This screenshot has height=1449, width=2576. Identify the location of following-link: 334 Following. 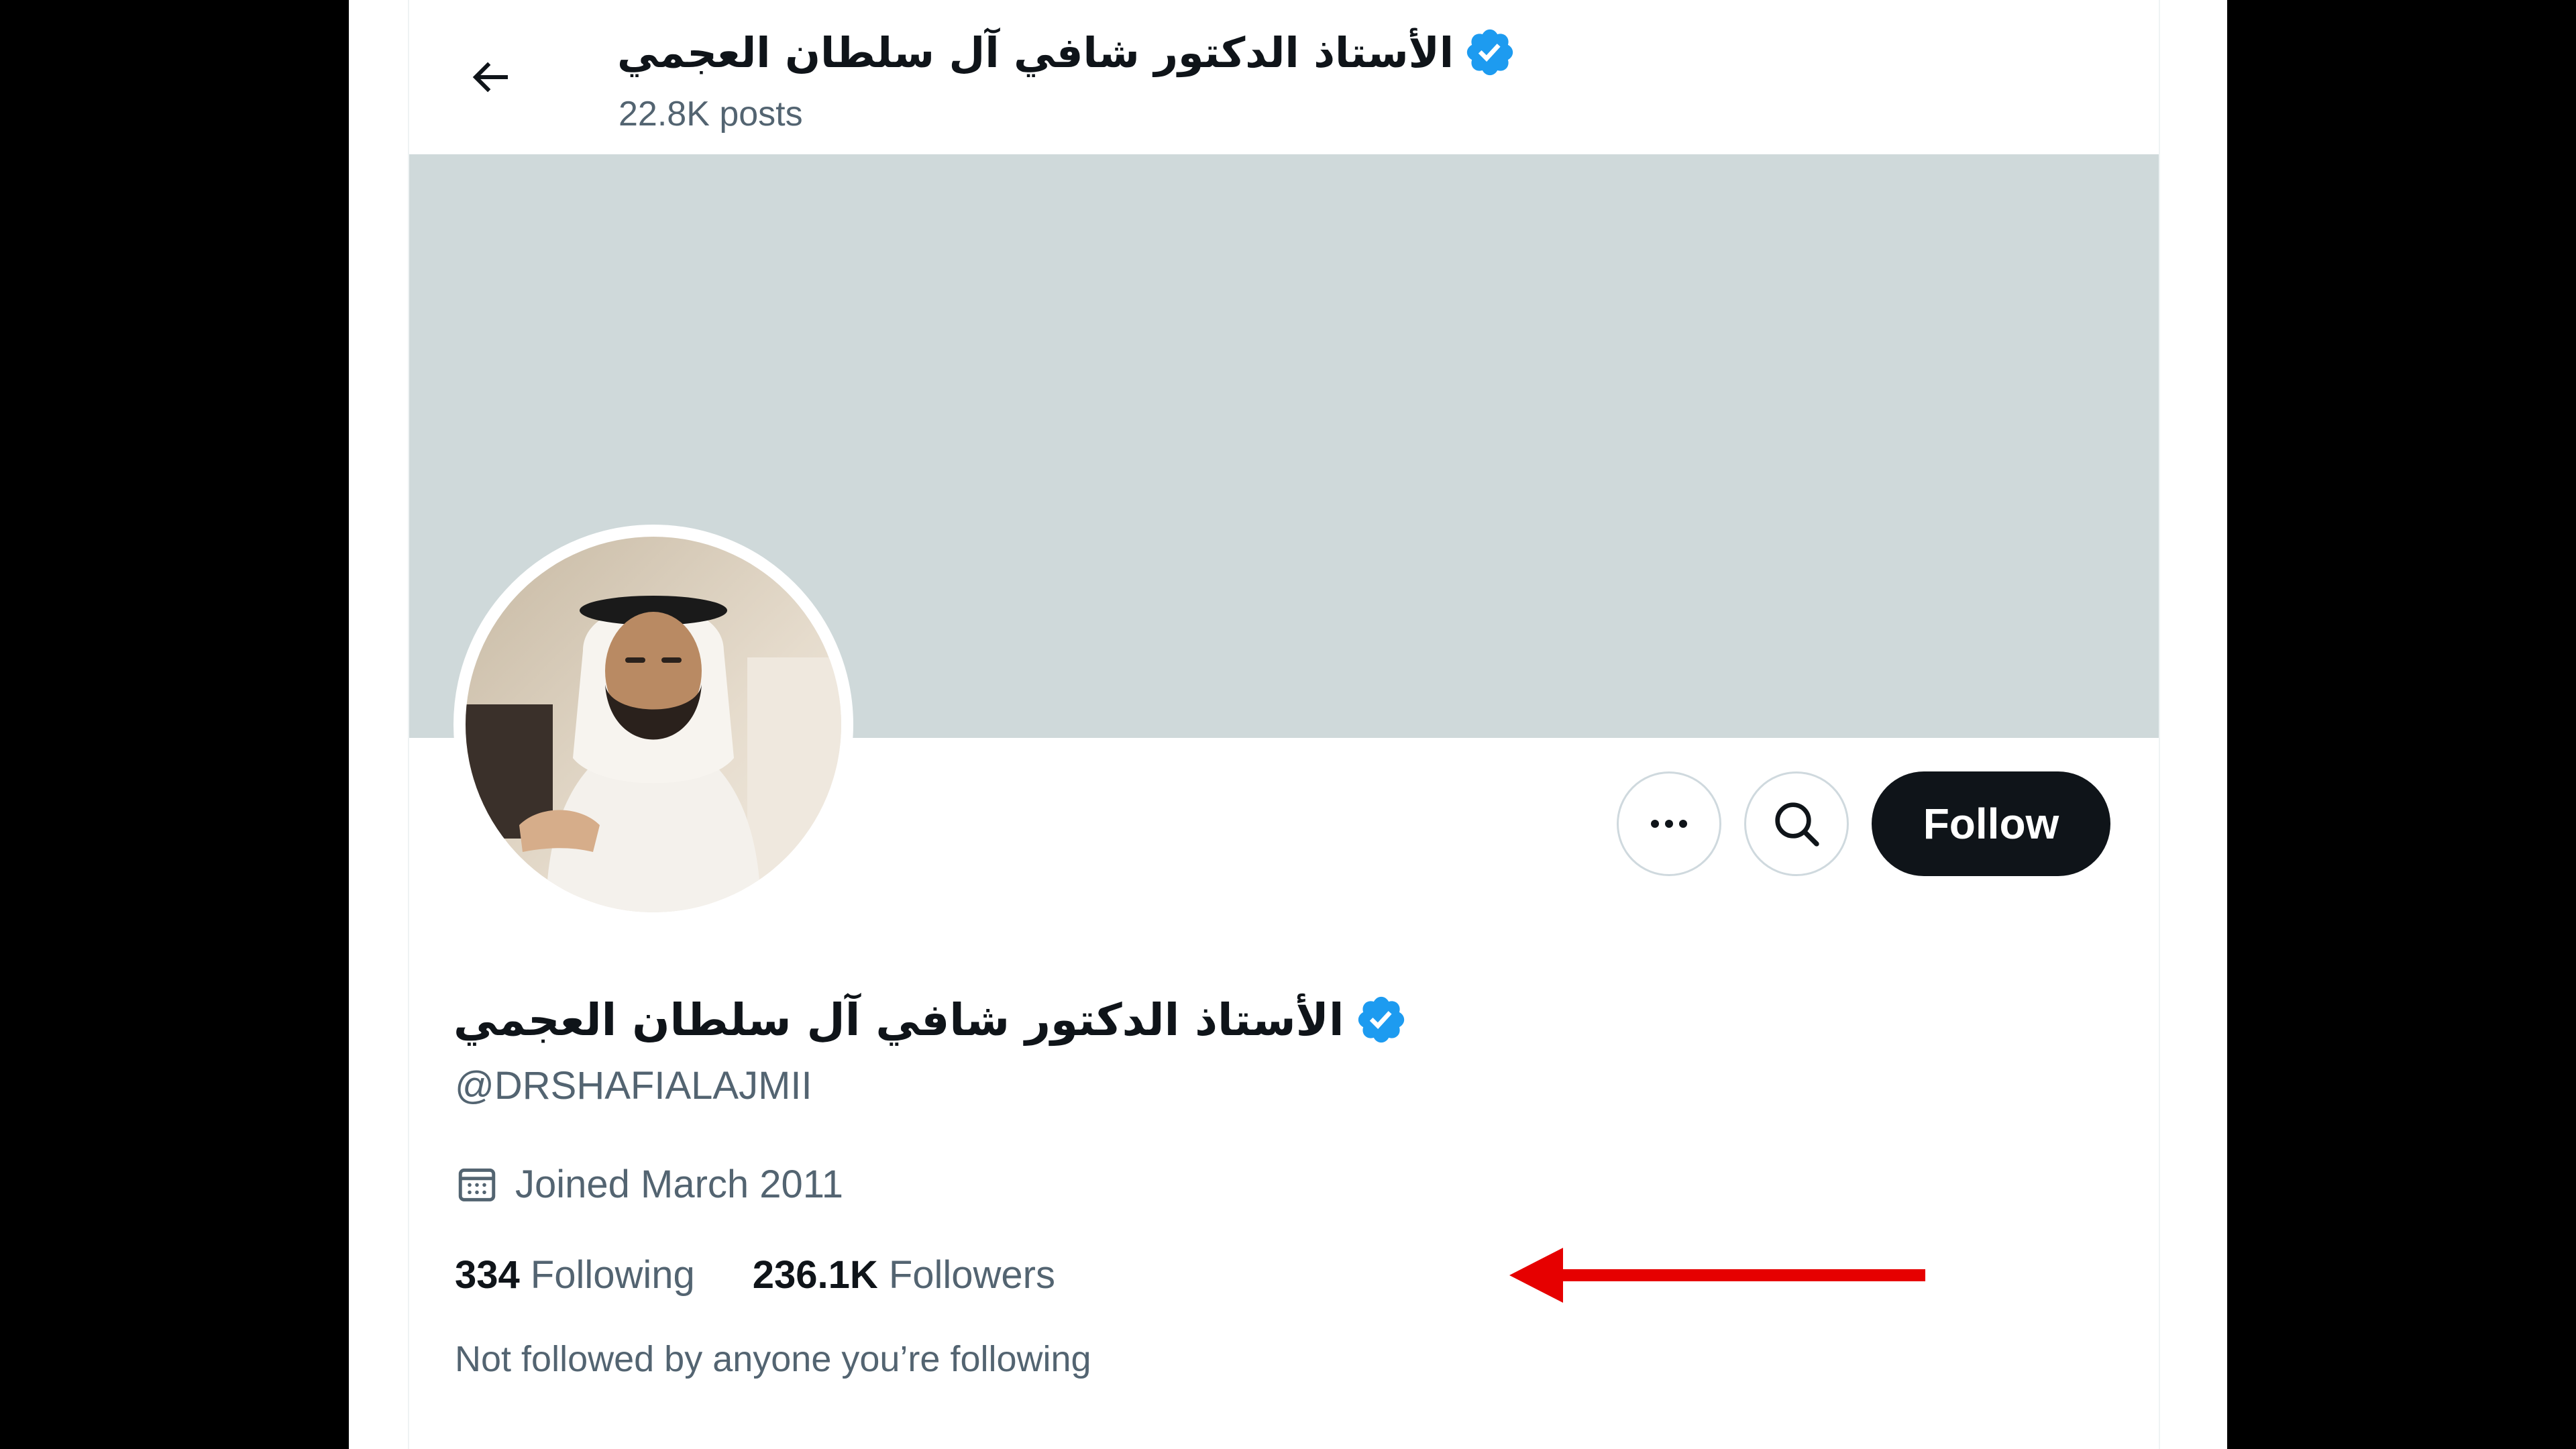
(575, 1274).